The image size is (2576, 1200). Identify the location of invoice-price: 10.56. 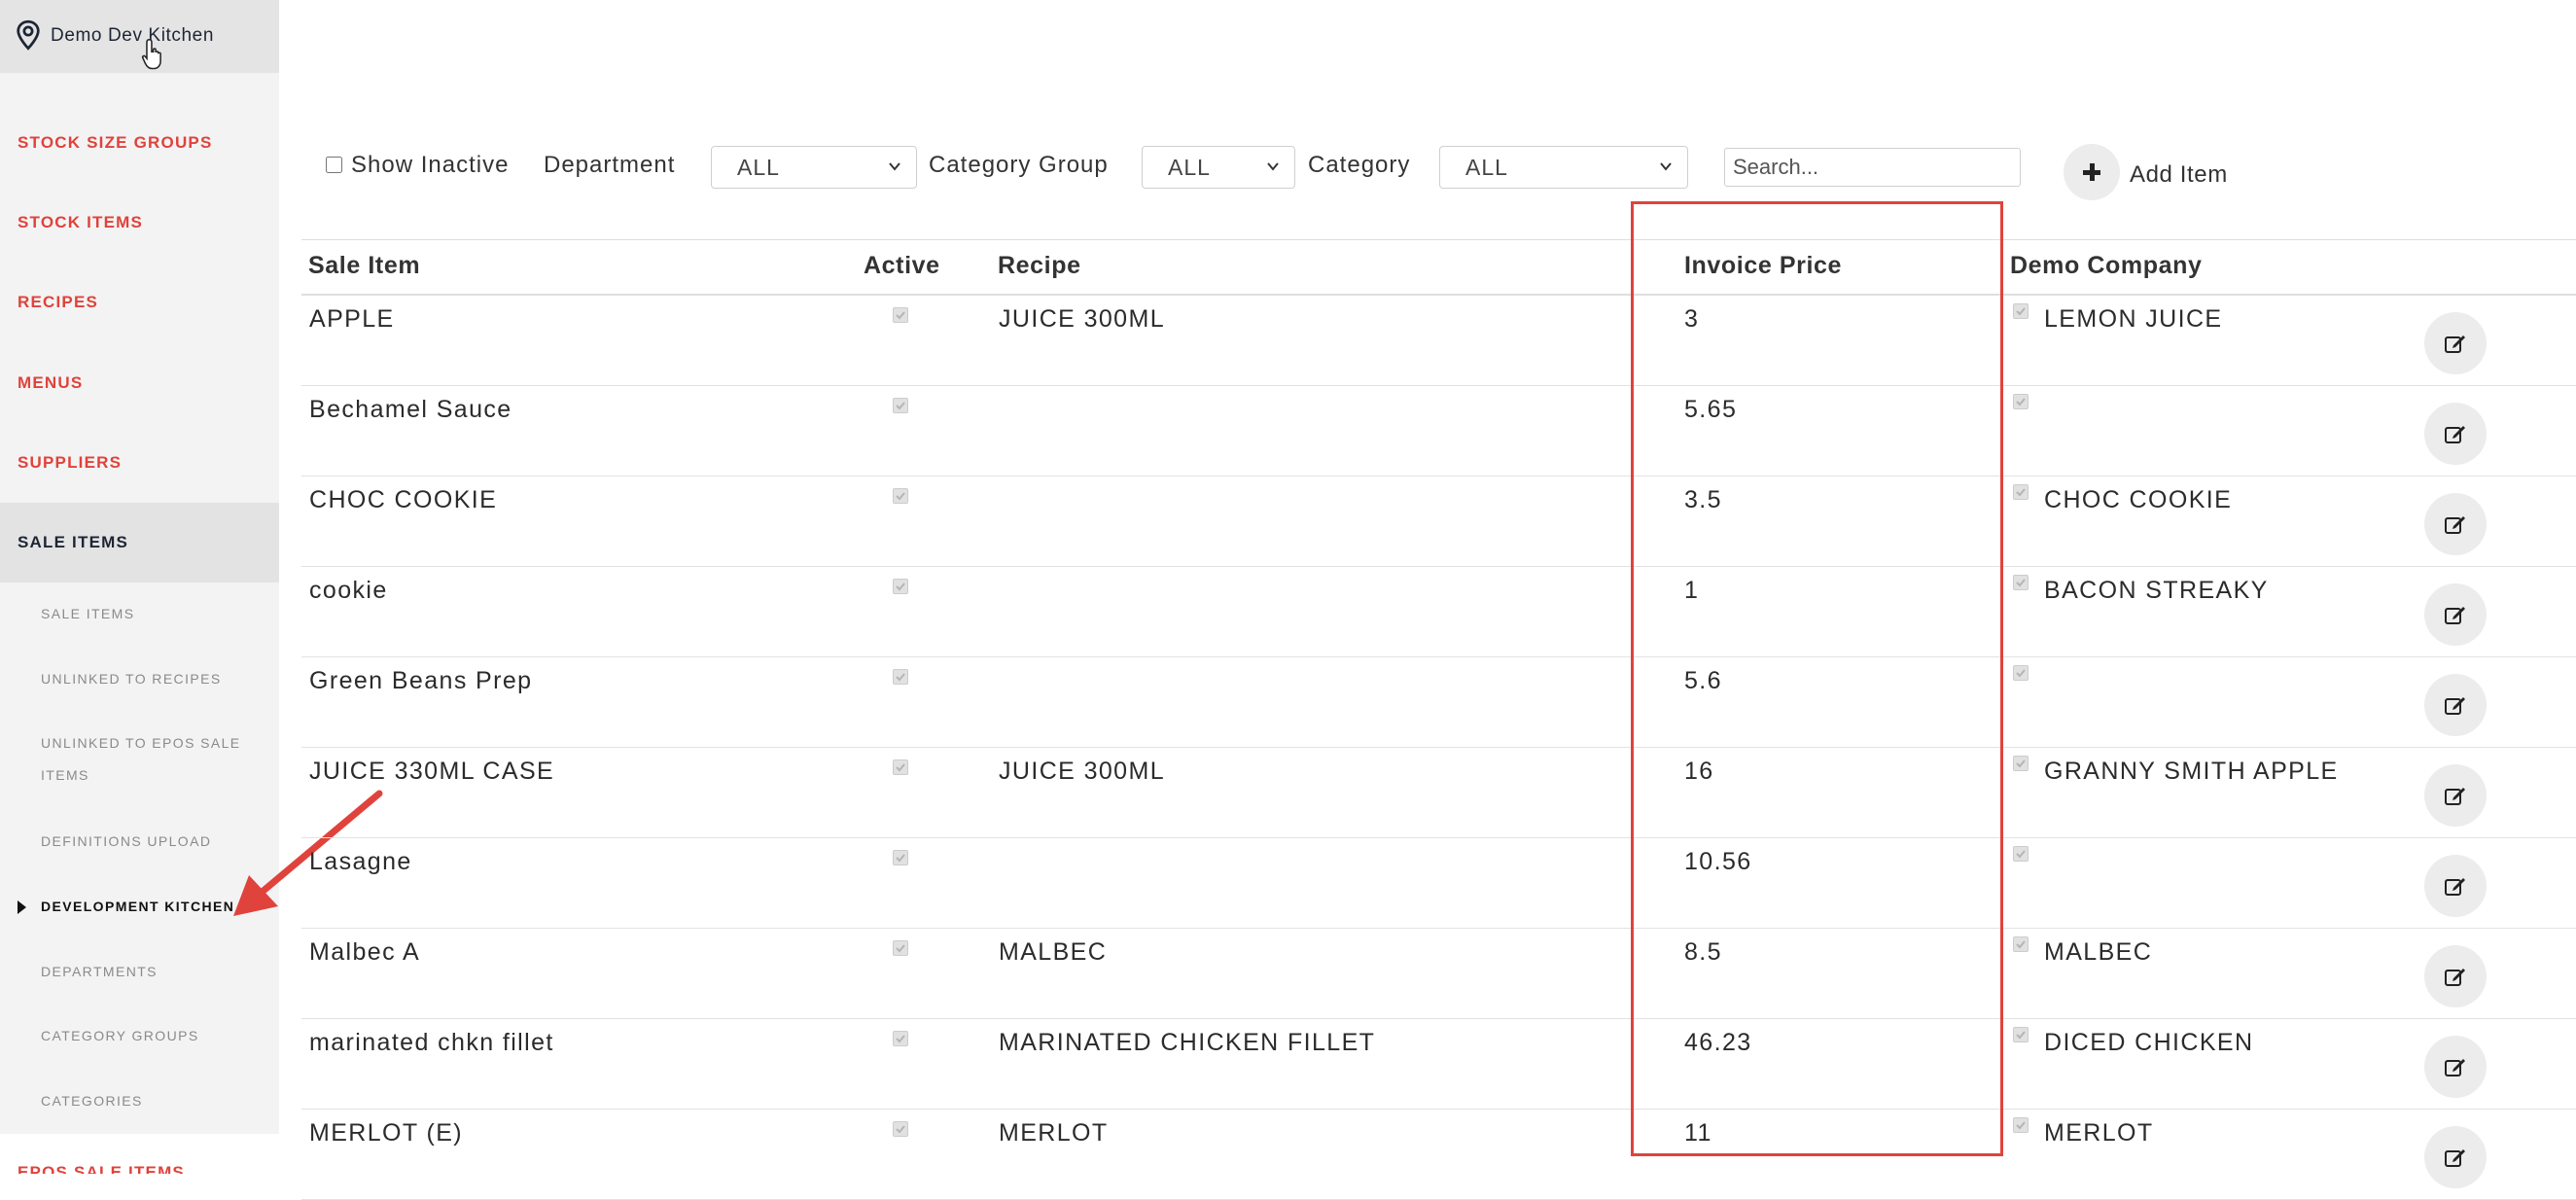
(1718, 861).